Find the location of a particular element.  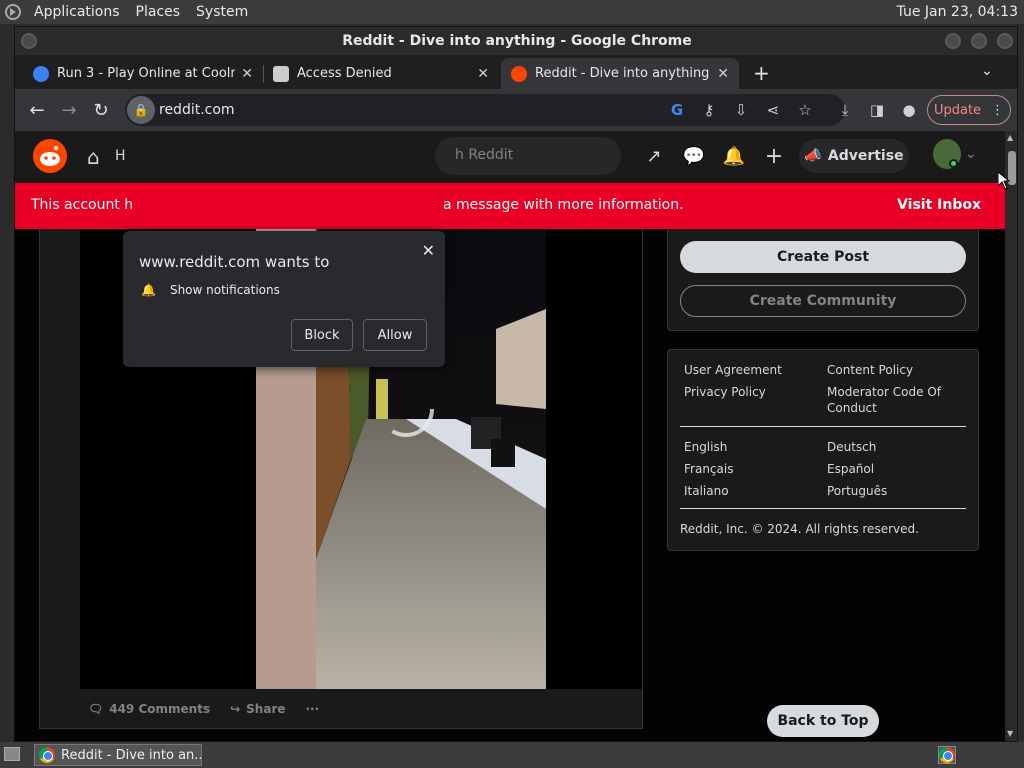

tab-access-denied: Access Denied ✕ is located at coordinates (381, 73).